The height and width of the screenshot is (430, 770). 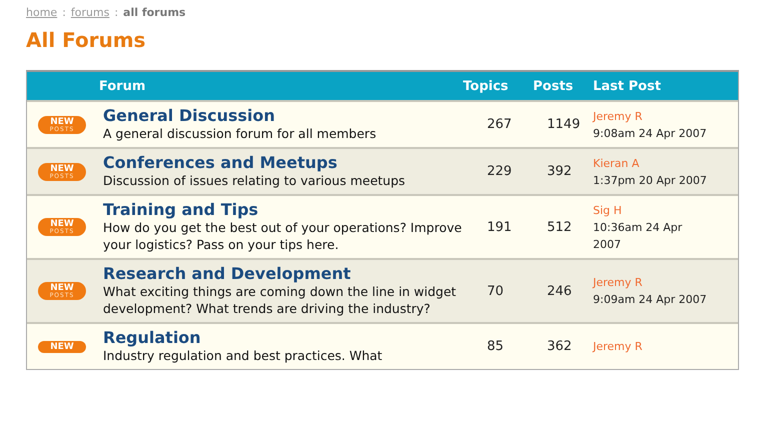 I want to click on forum-title-link: Research and Development, so click(x=283, y=273).